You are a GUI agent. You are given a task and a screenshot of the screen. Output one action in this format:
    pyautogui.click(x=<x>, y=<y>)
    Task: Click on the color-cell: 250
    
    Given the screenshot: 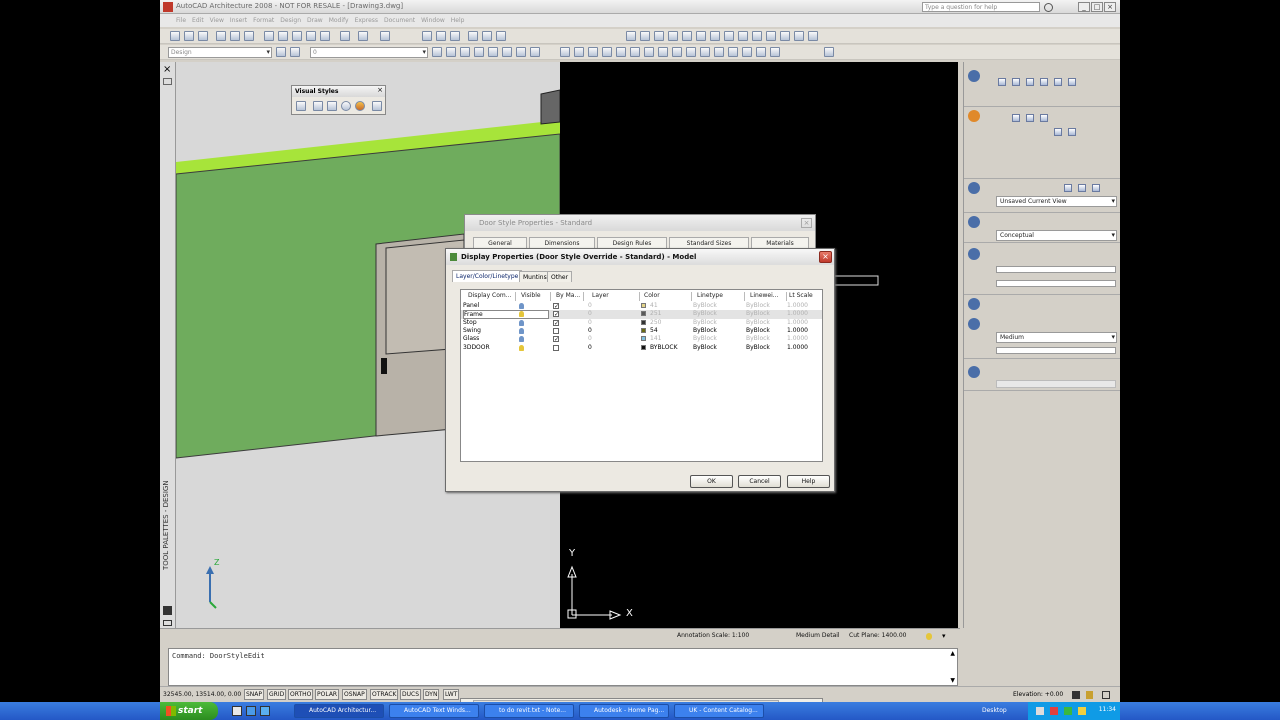 What is the action you would take?
    pyautogui.click(x=655, y=322)
    